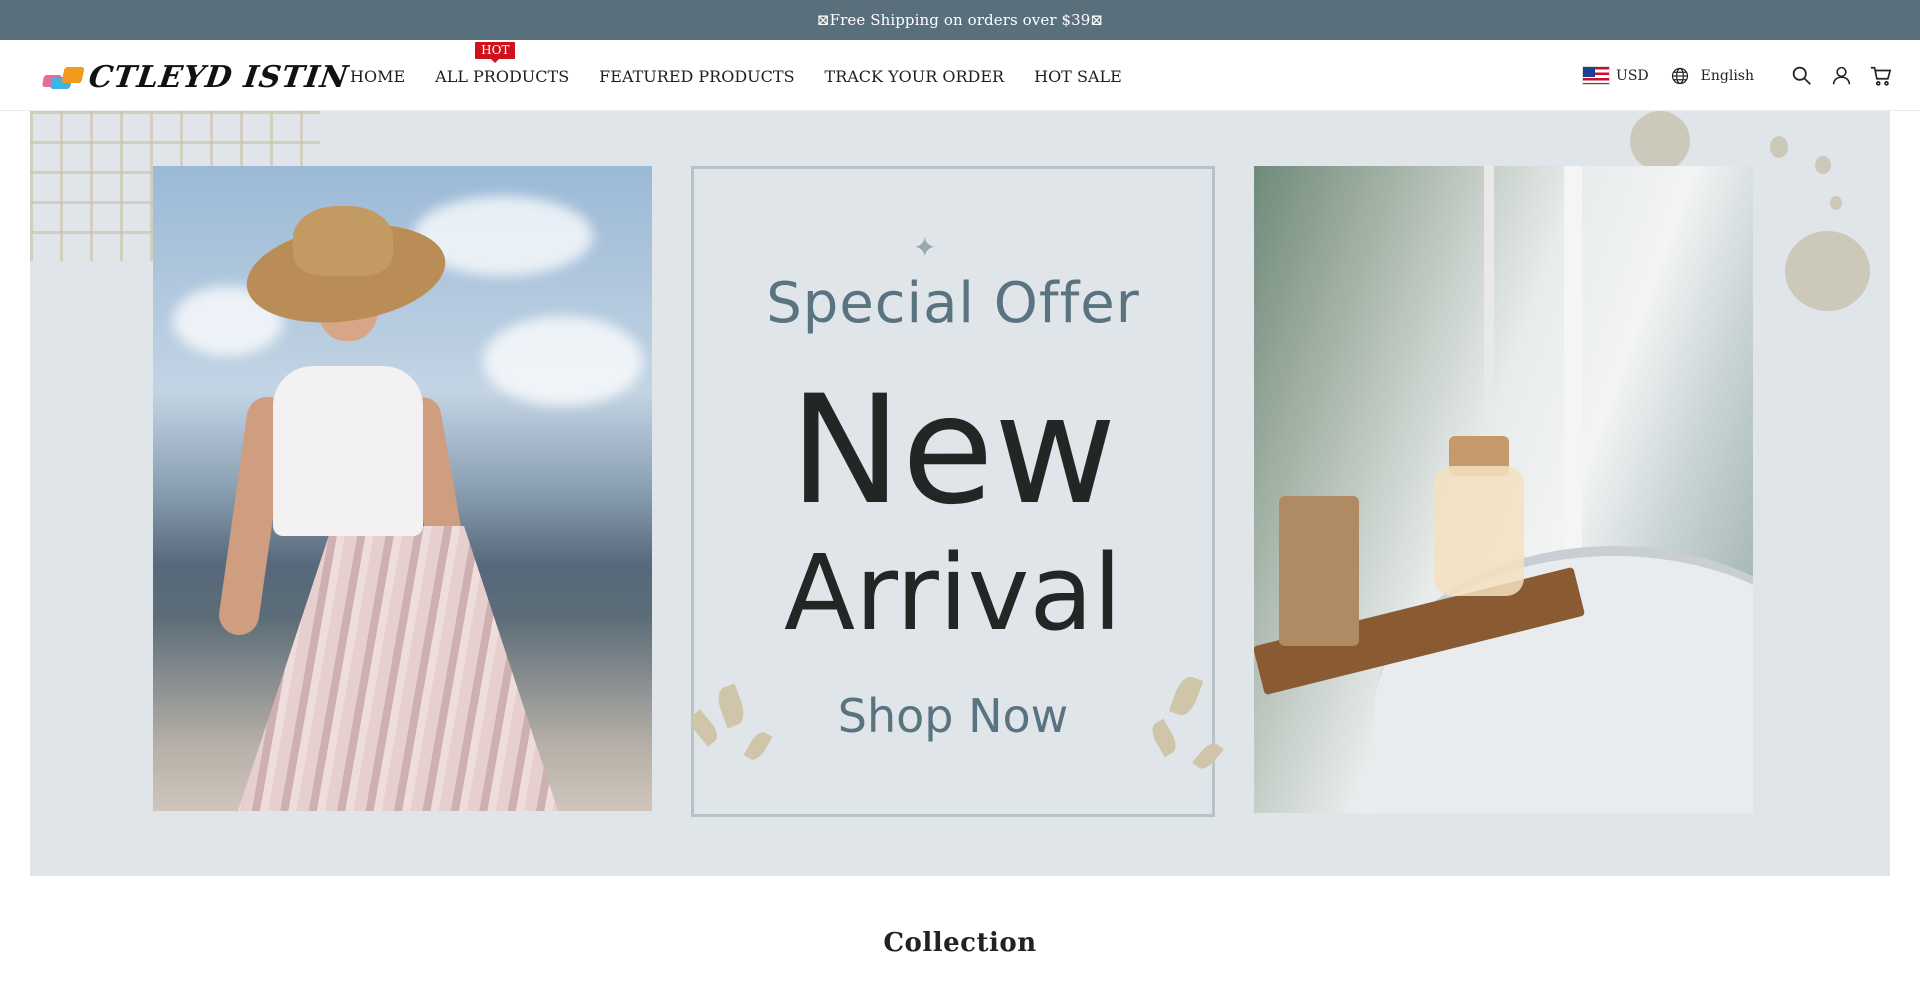 The height and width of the screenshot is (993, 1920). I want to click on site-logo: CTLEYD ISTIN, so click(196, 77).